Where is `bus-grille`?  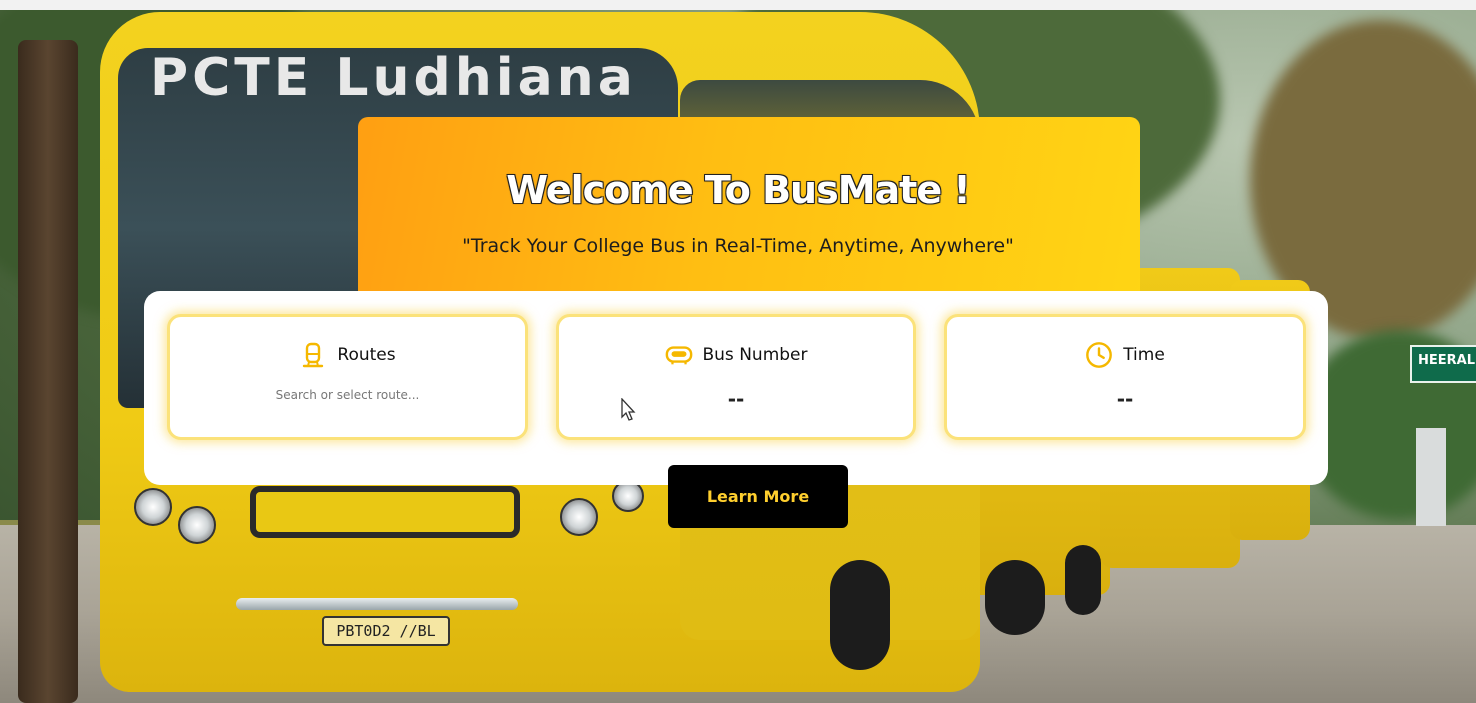 bus-grille is located at coordinates (385, 512).